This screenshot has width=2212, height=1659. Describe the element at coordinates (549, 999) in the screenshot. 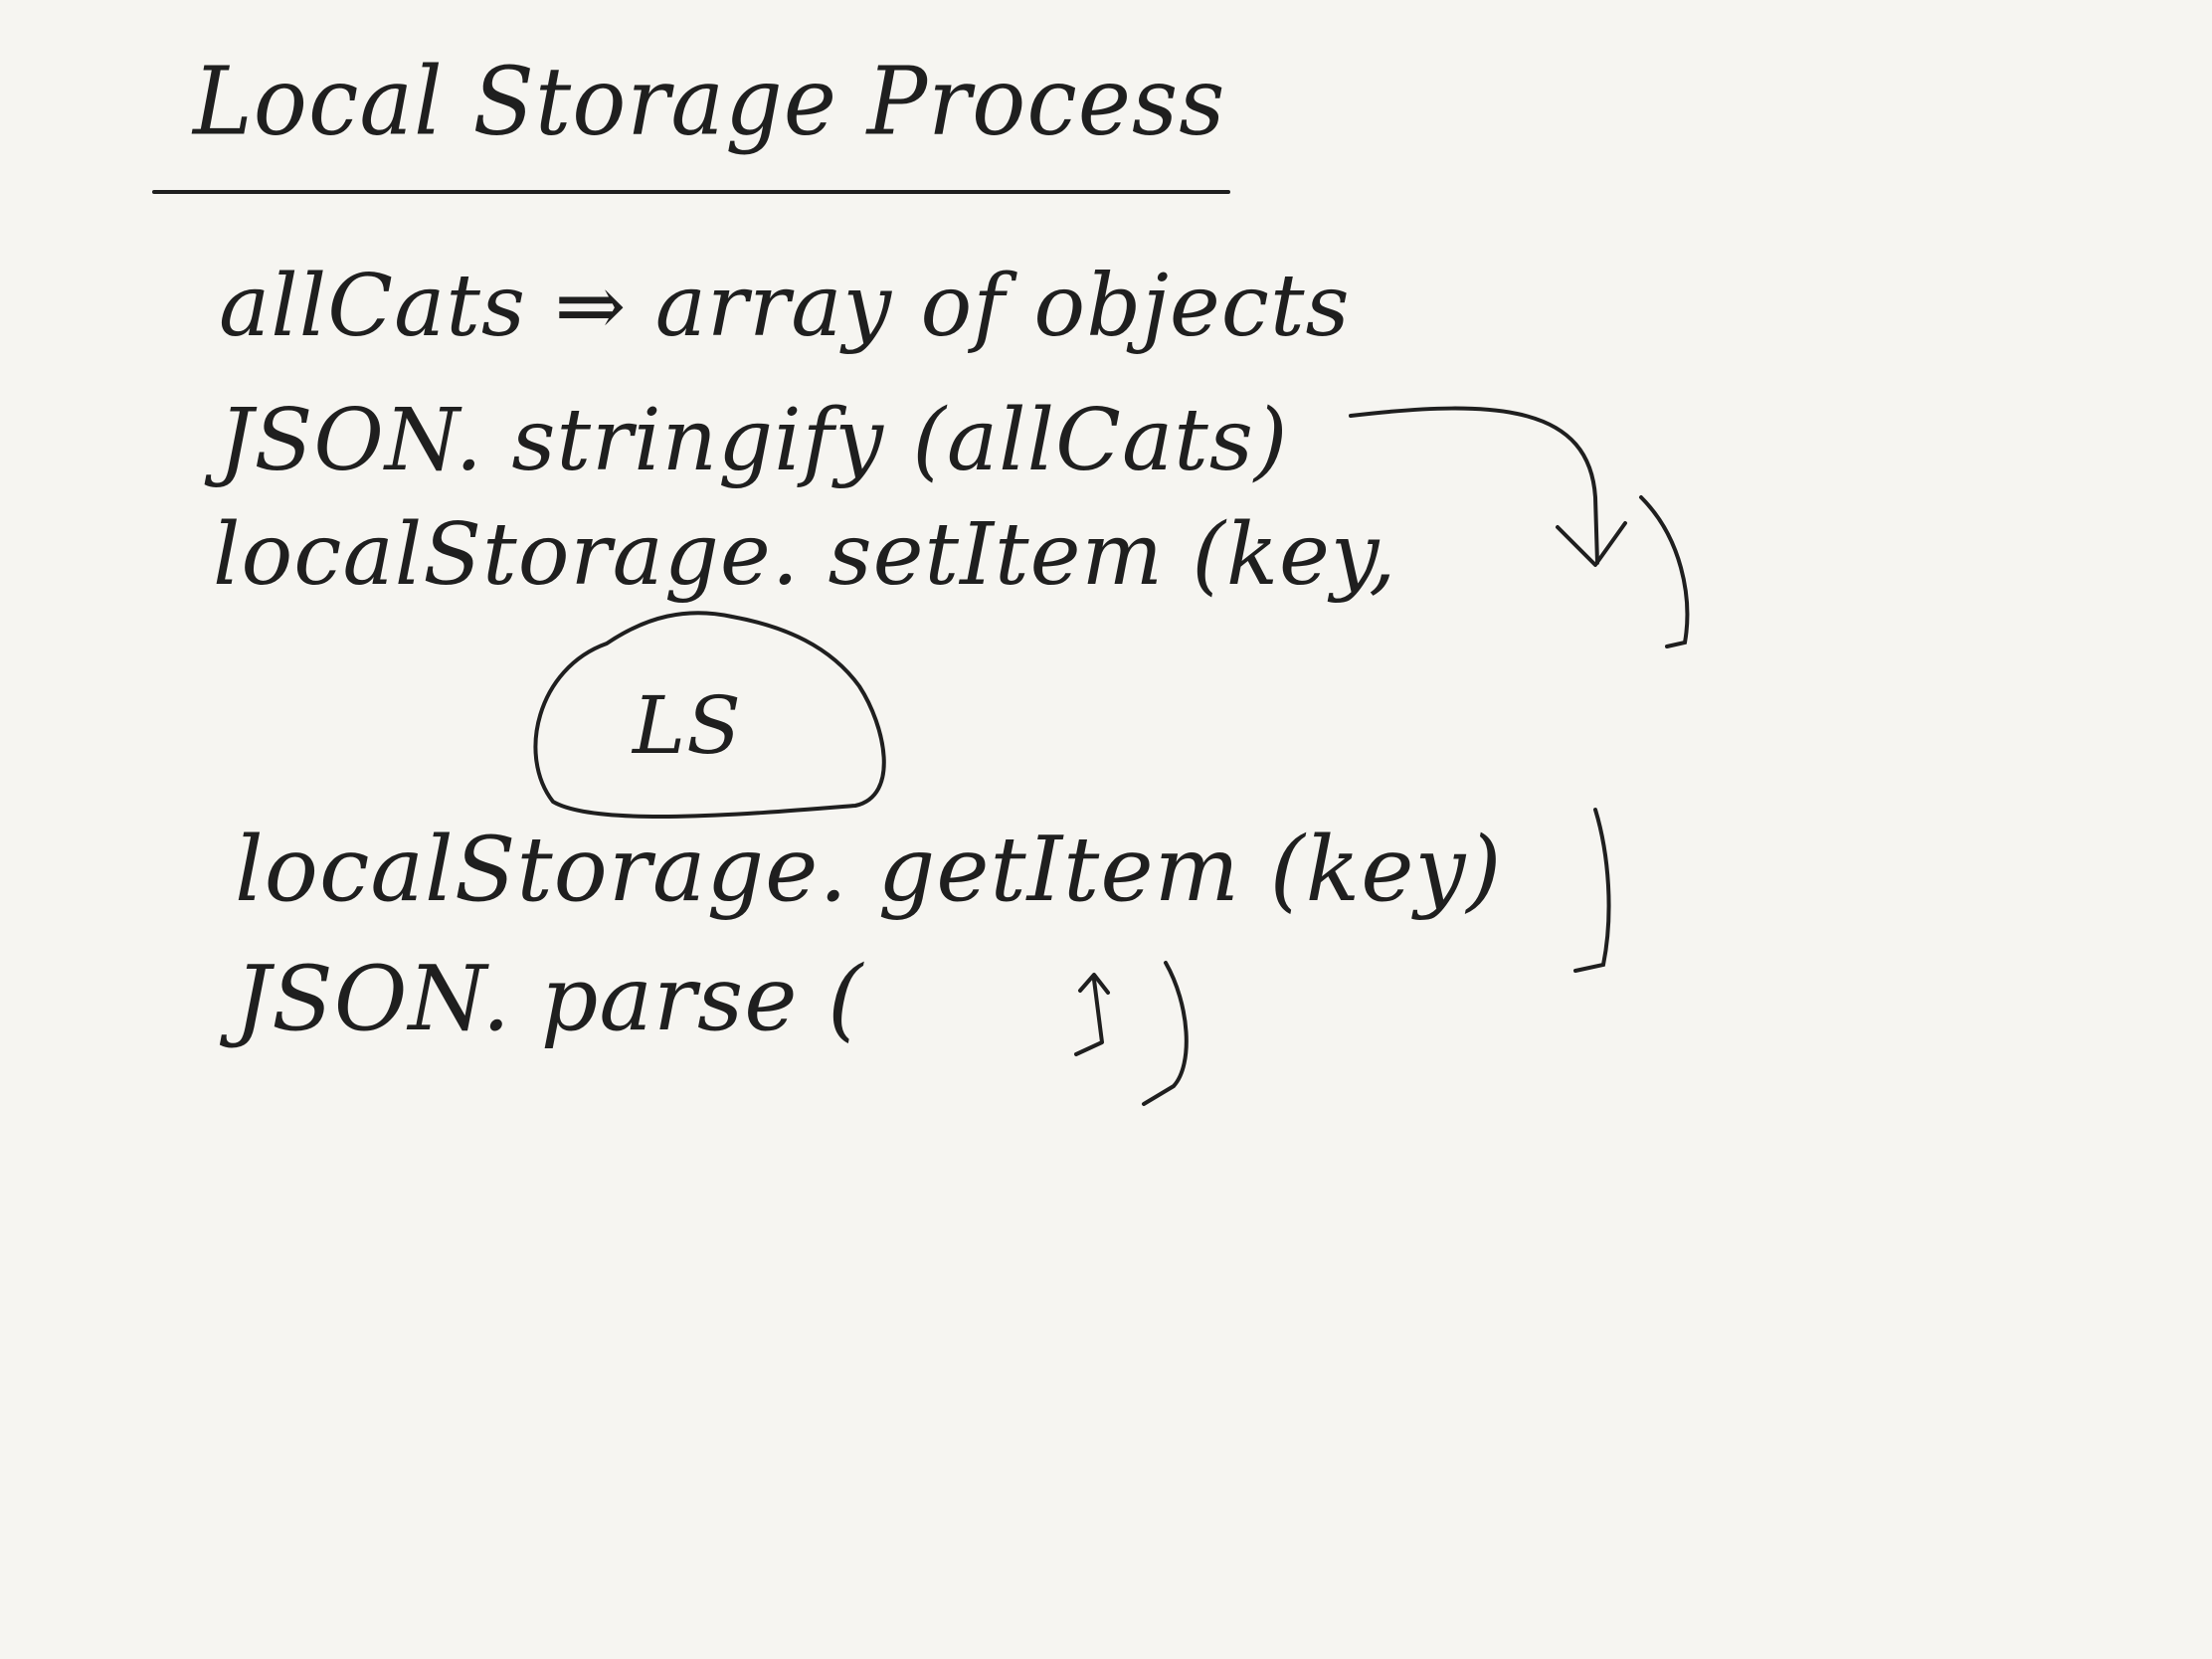

I see `note-line-parse: JSON. parse (` at that location.